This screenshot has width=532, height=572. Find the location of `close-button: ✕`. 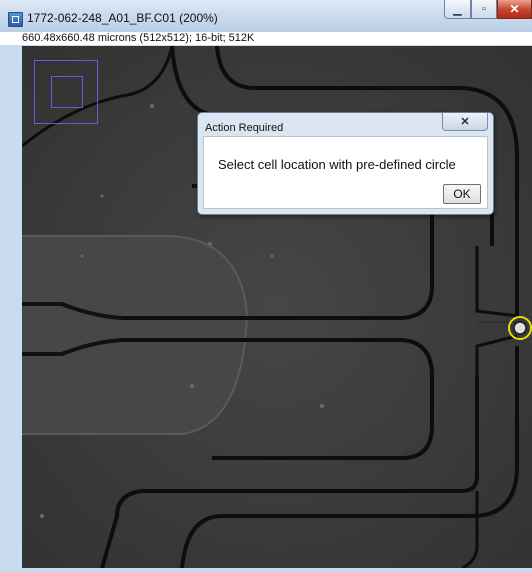

close-button: ✕ is located at coordinates (514, 9).